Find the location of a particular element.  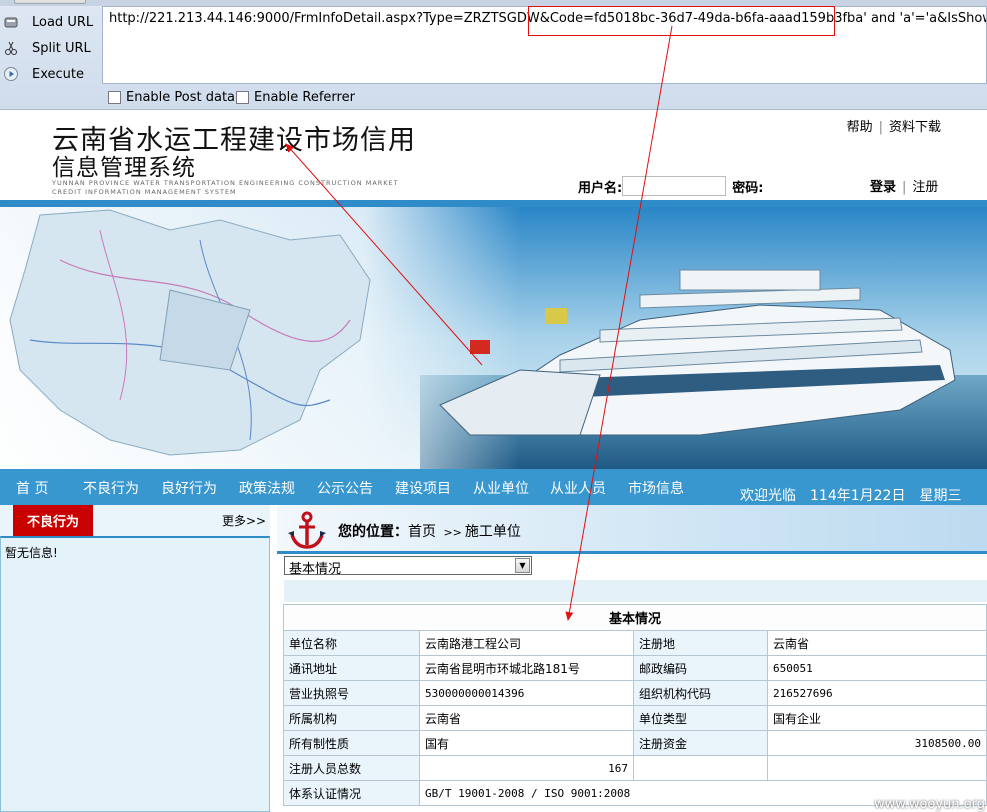

cell-value: 167 is located at coordinates (526, 768).